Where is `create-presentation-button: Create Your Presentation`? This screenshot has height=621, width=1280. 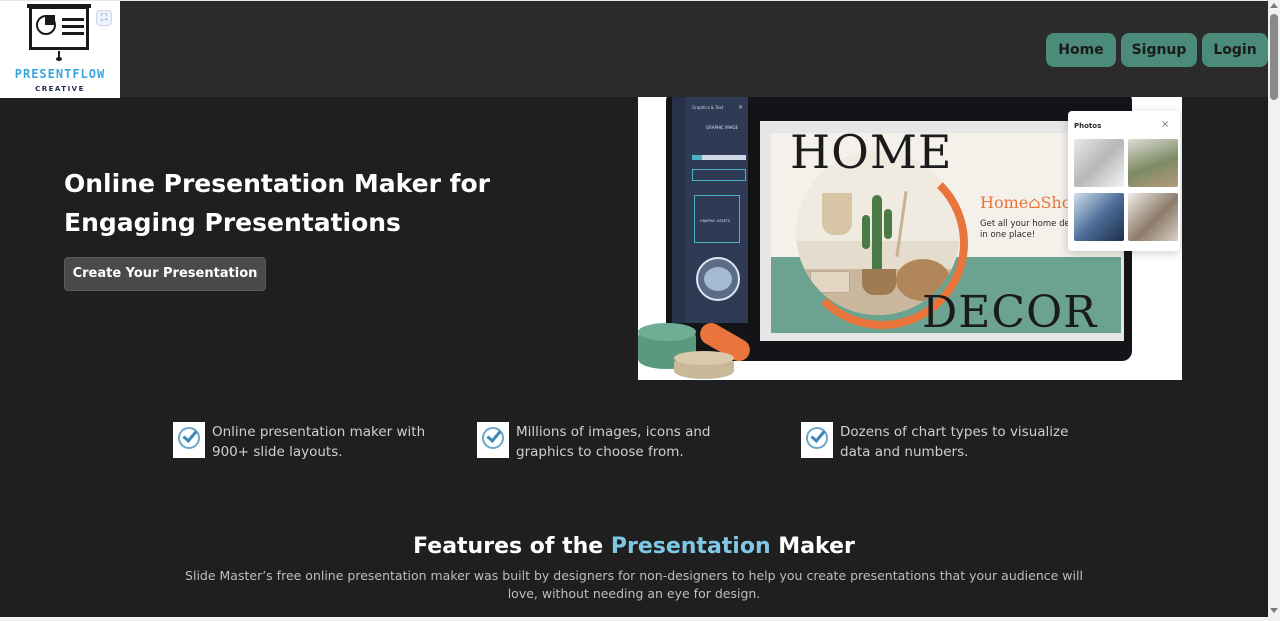
create-presentation-button: Create Your Presentation is located at coordinates (165, 274).